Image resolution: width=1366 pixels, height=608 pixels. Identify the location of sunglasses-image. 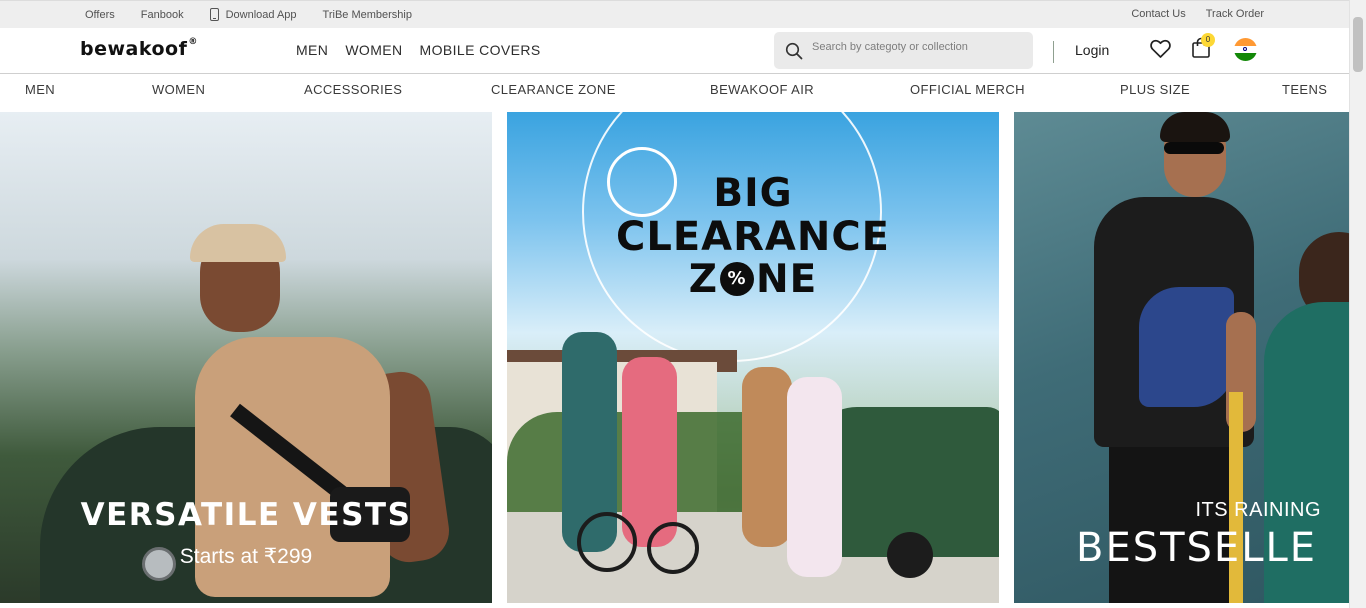
(1194, 148).